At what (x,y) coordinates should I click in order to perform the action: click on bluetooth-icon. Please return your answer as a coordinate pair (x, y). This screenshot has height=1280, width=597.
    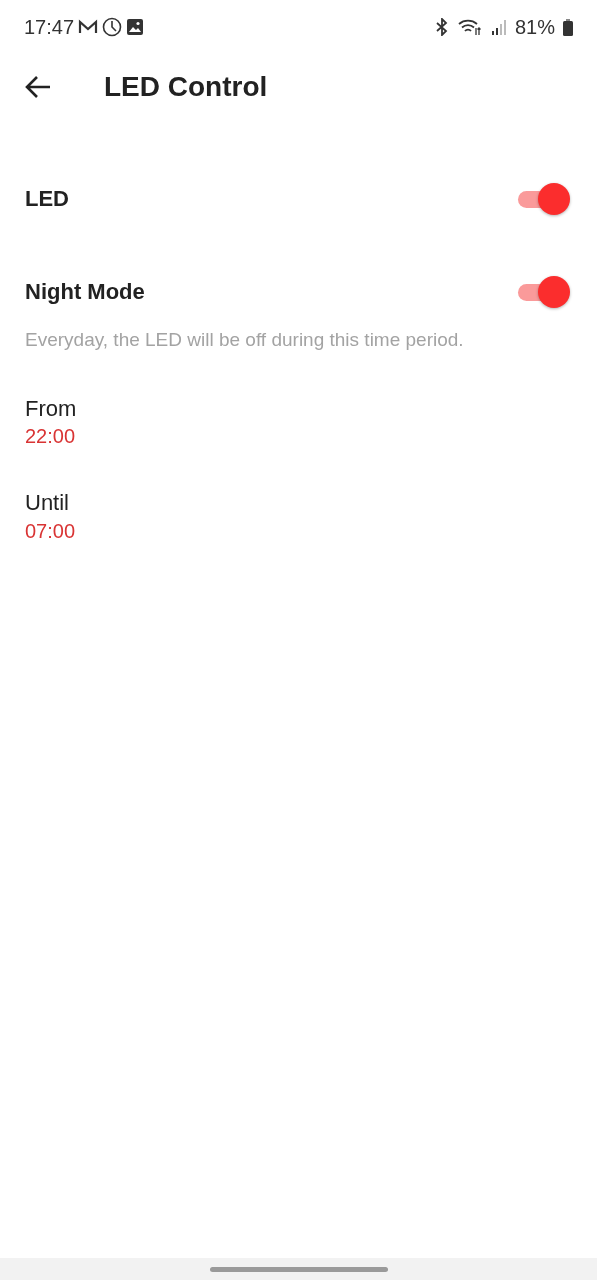
    Looking at the image, I should click on (441, 27).